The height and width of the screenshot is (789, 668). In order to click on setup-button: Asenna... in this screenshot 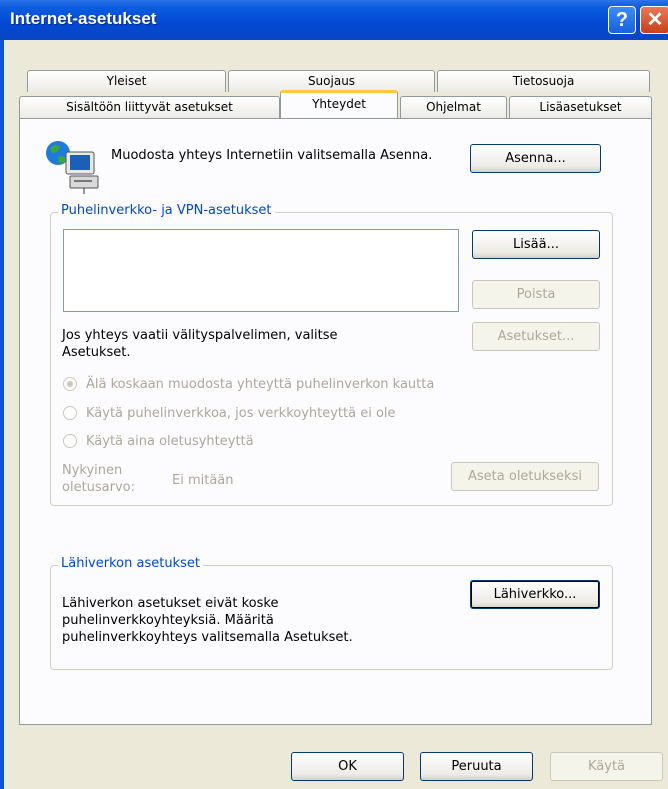, I will do `click(535, 158)`.